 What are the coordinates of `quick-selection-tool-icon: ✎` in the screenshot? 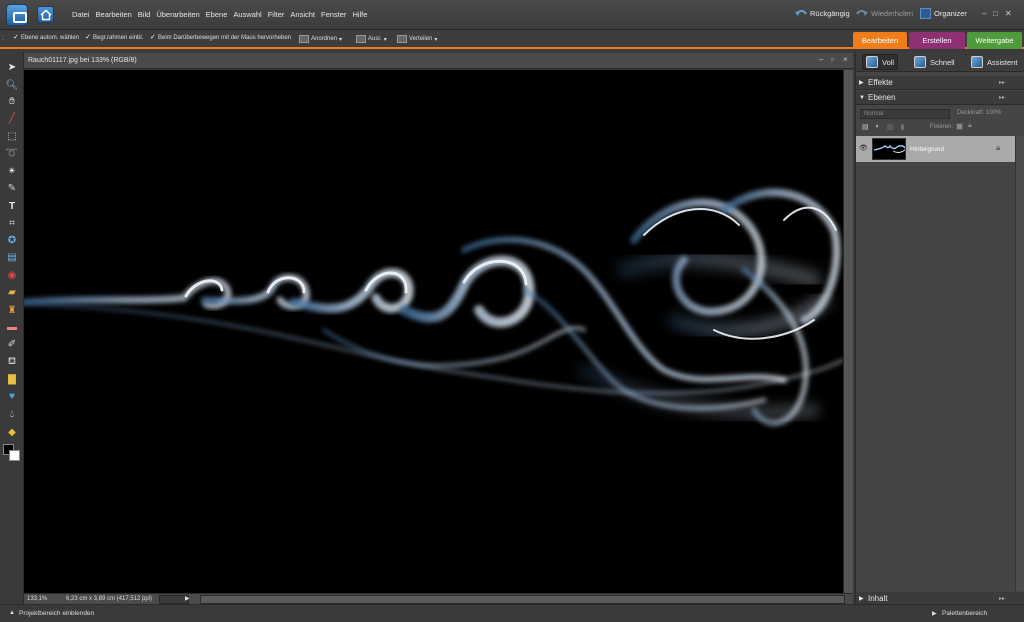 It's located at (12, 188).